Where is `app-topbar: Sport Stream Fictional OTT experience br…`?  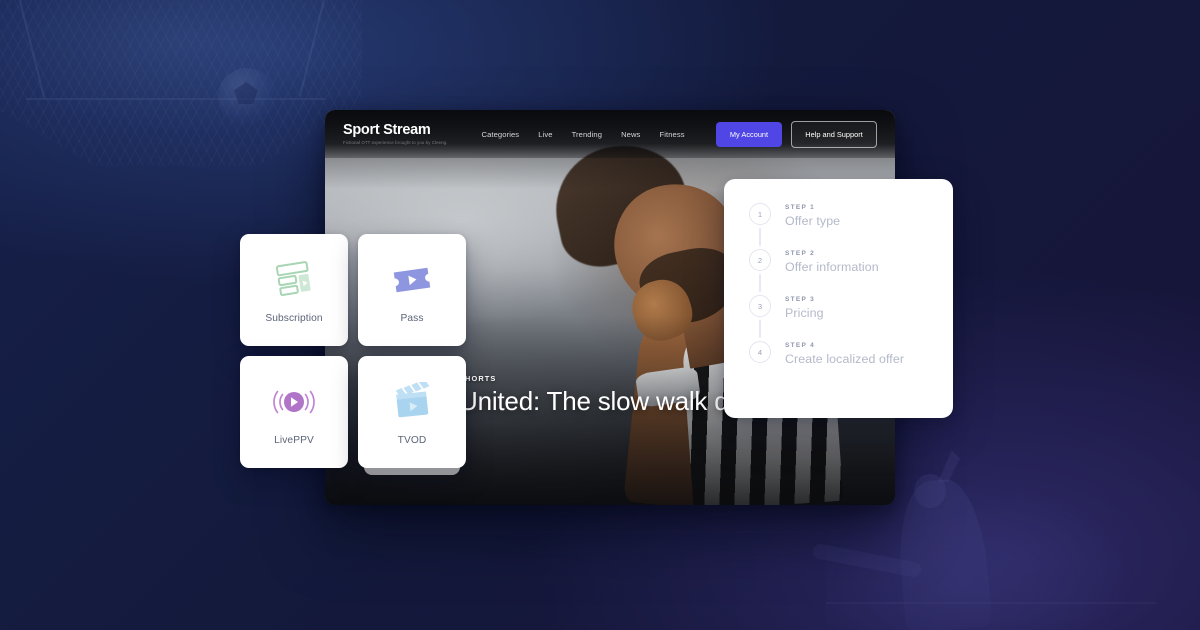 app-topbar: Sport Stream Fictional OTT experience br… is located at coordinates (610, 134).